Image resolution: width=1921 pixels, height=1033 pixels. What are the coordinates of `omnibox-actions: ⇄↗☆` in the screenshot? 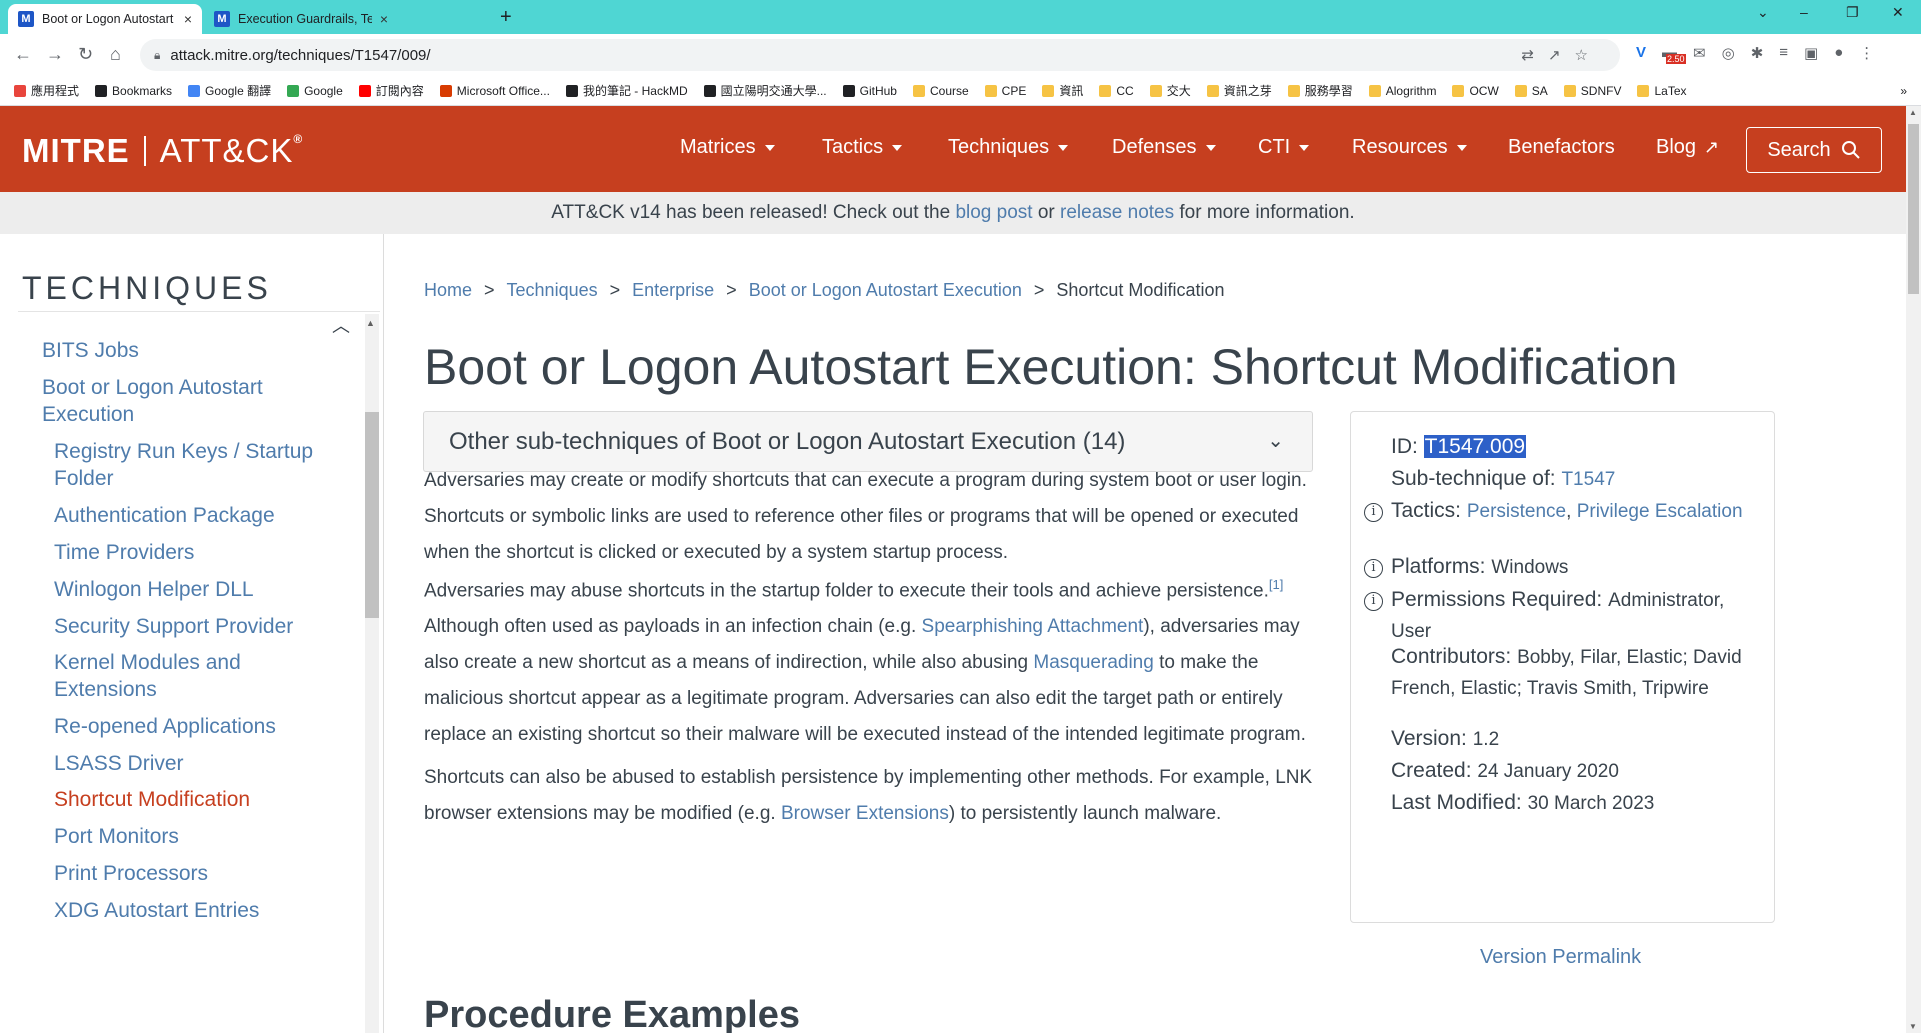 It's located at (1561, 55).